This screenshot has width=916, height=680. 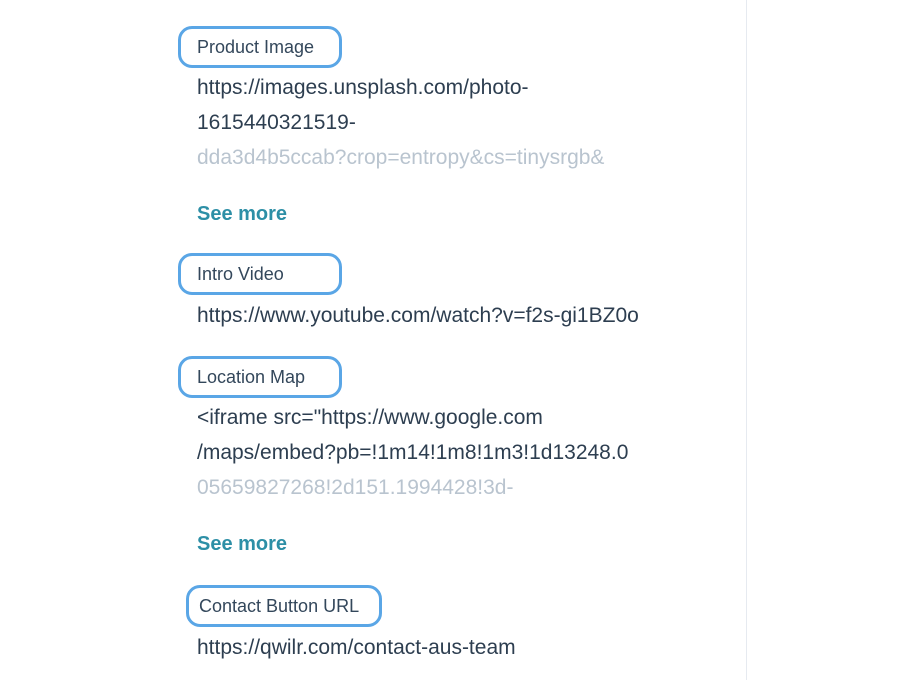 I want to click on field-label-product-image: Product Image, so click(x=260, y=47).